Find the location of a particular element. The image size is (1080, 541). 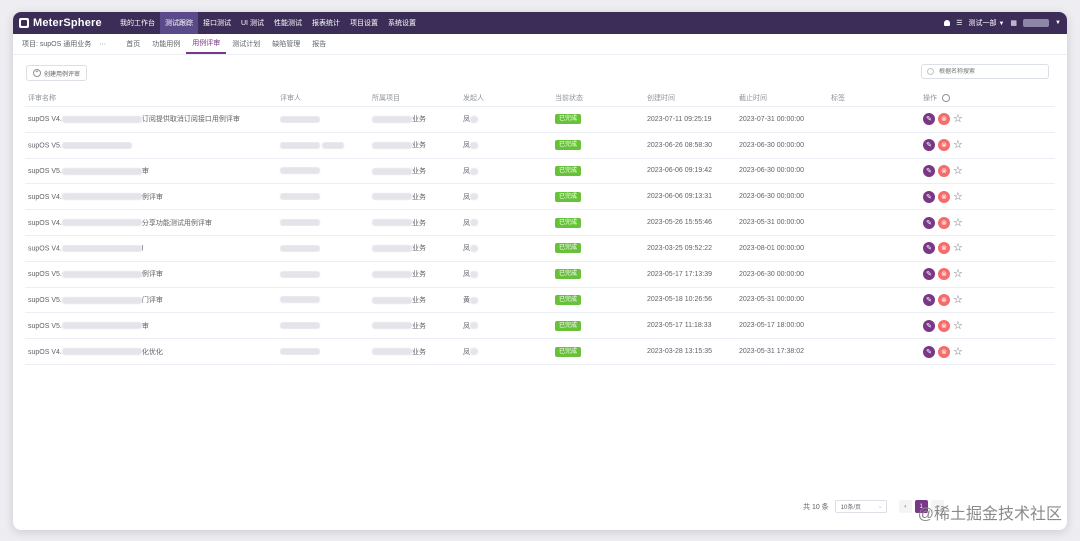

workspace-switcher: 测试一部 ▼ is located at coordinates (987, 23).